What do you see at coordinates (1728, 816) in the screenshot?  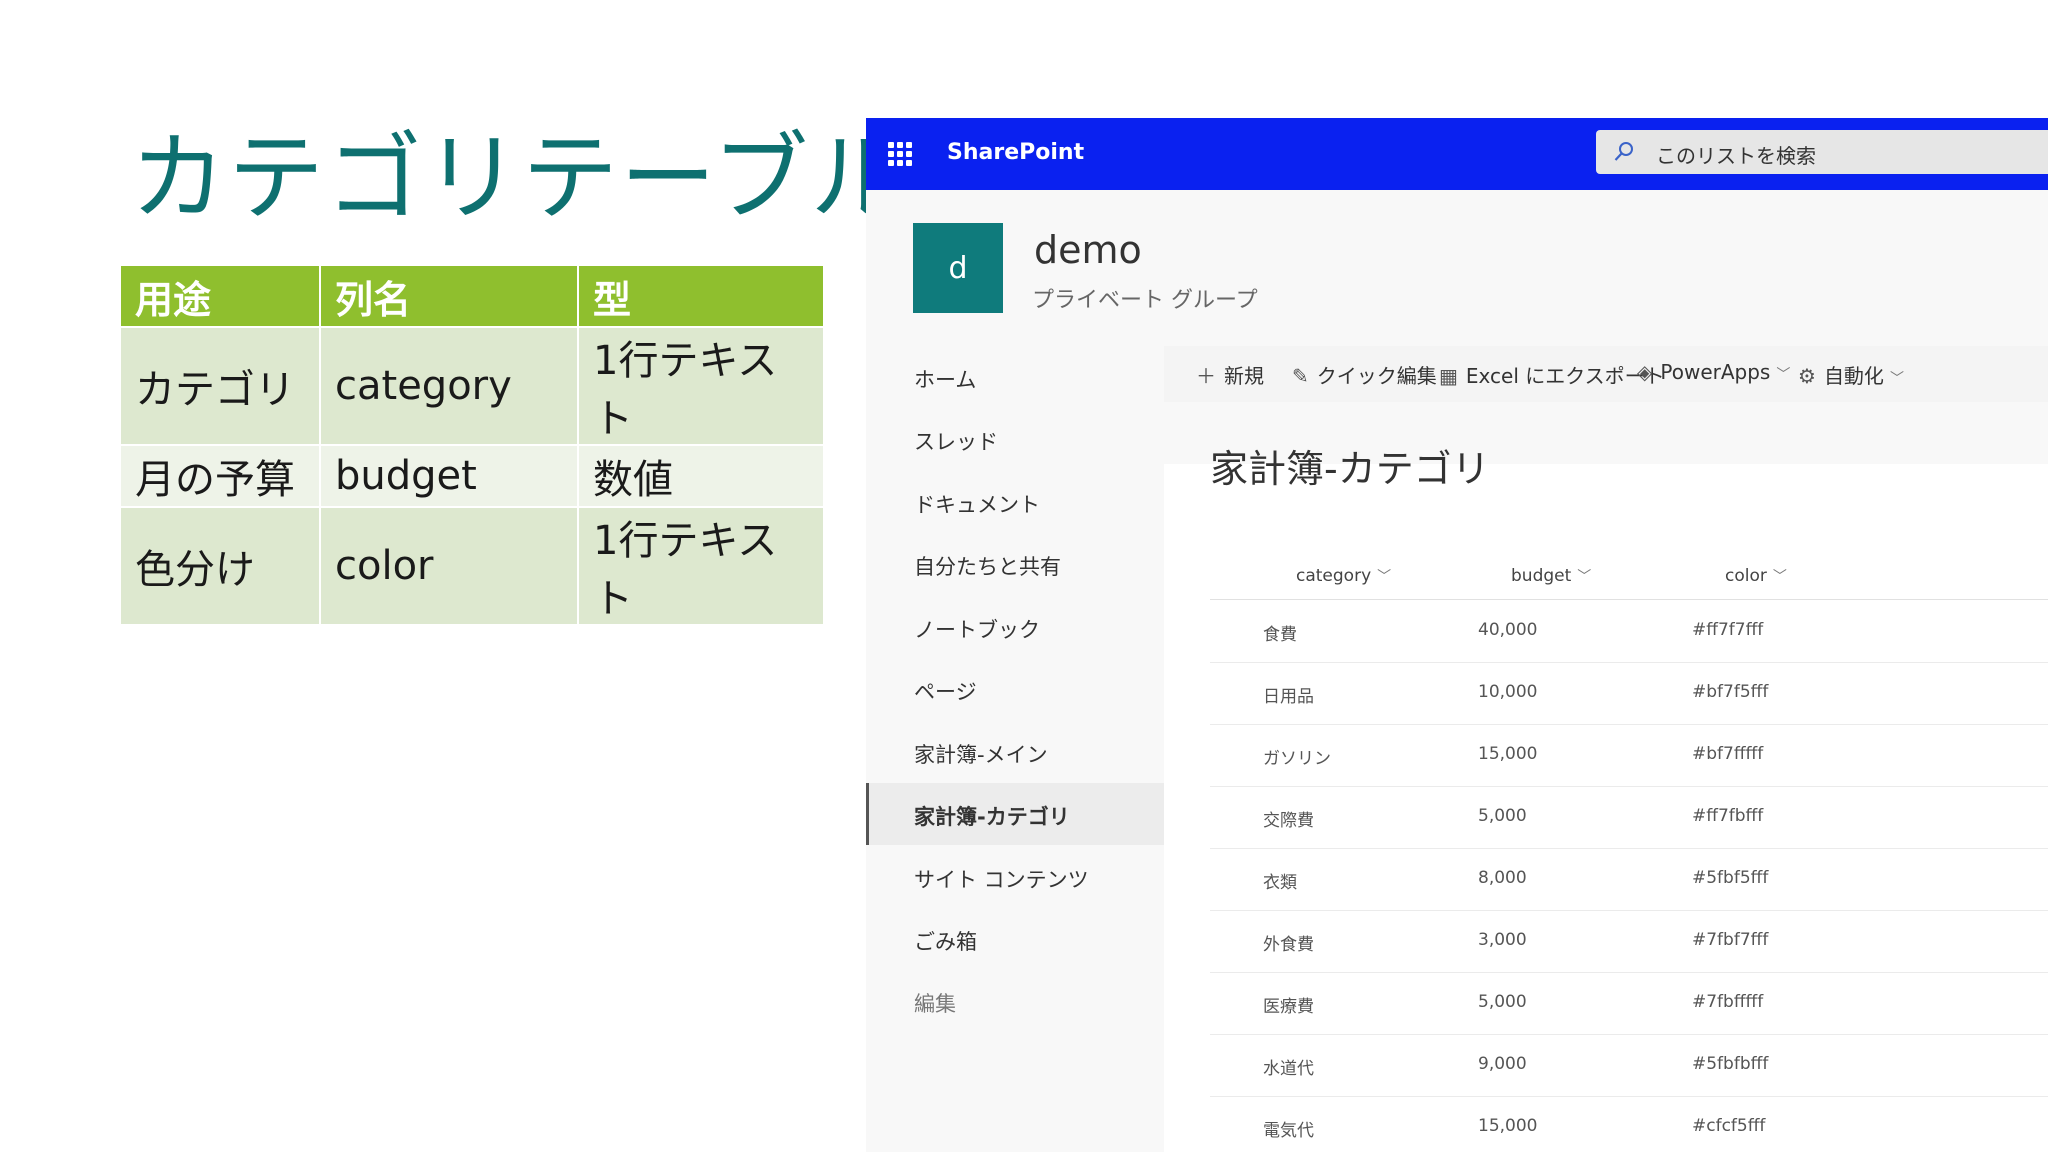 I see `cell-color: #ff7fbfff` at bounding box center [1728, 816].